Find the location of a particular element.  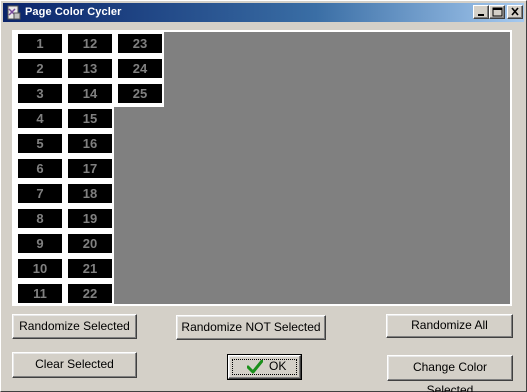

randomize-all-label: Randomize All is located at coordinates (449, 325).